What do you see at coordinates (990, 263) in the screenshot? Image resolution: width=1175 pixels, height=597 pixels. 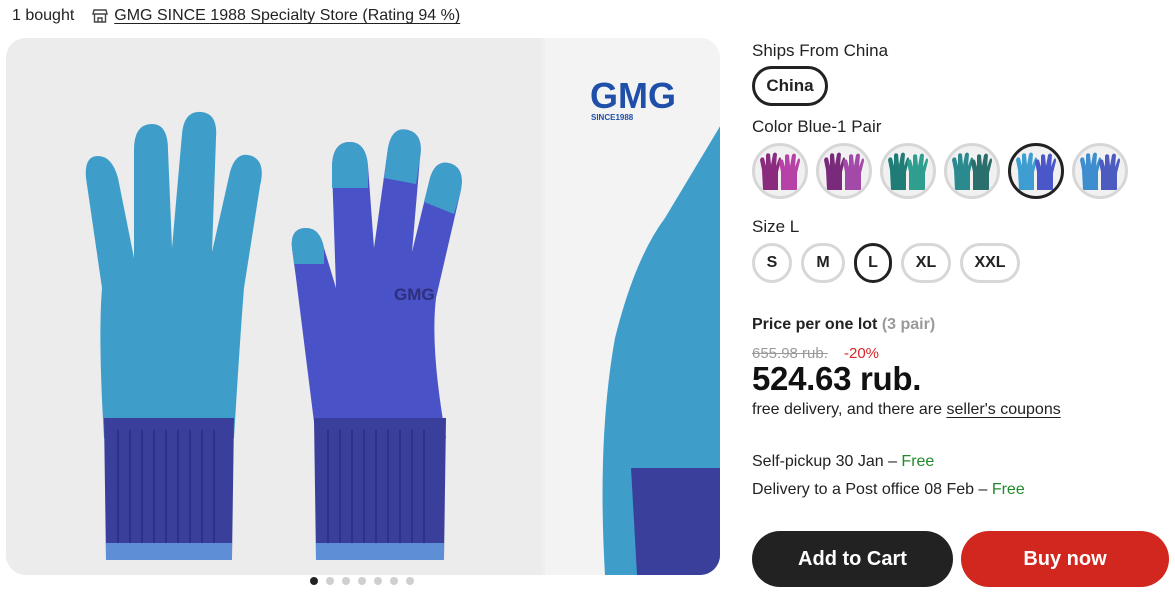 I see `size-option-xxl: XXL` at bounding box center [990, 263].